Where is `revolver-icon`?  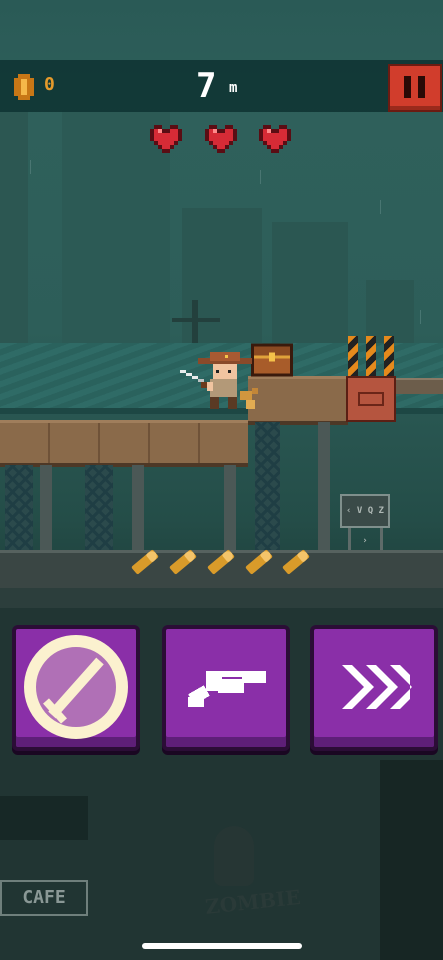 revolver-icon is located at coordinates (227, 689).